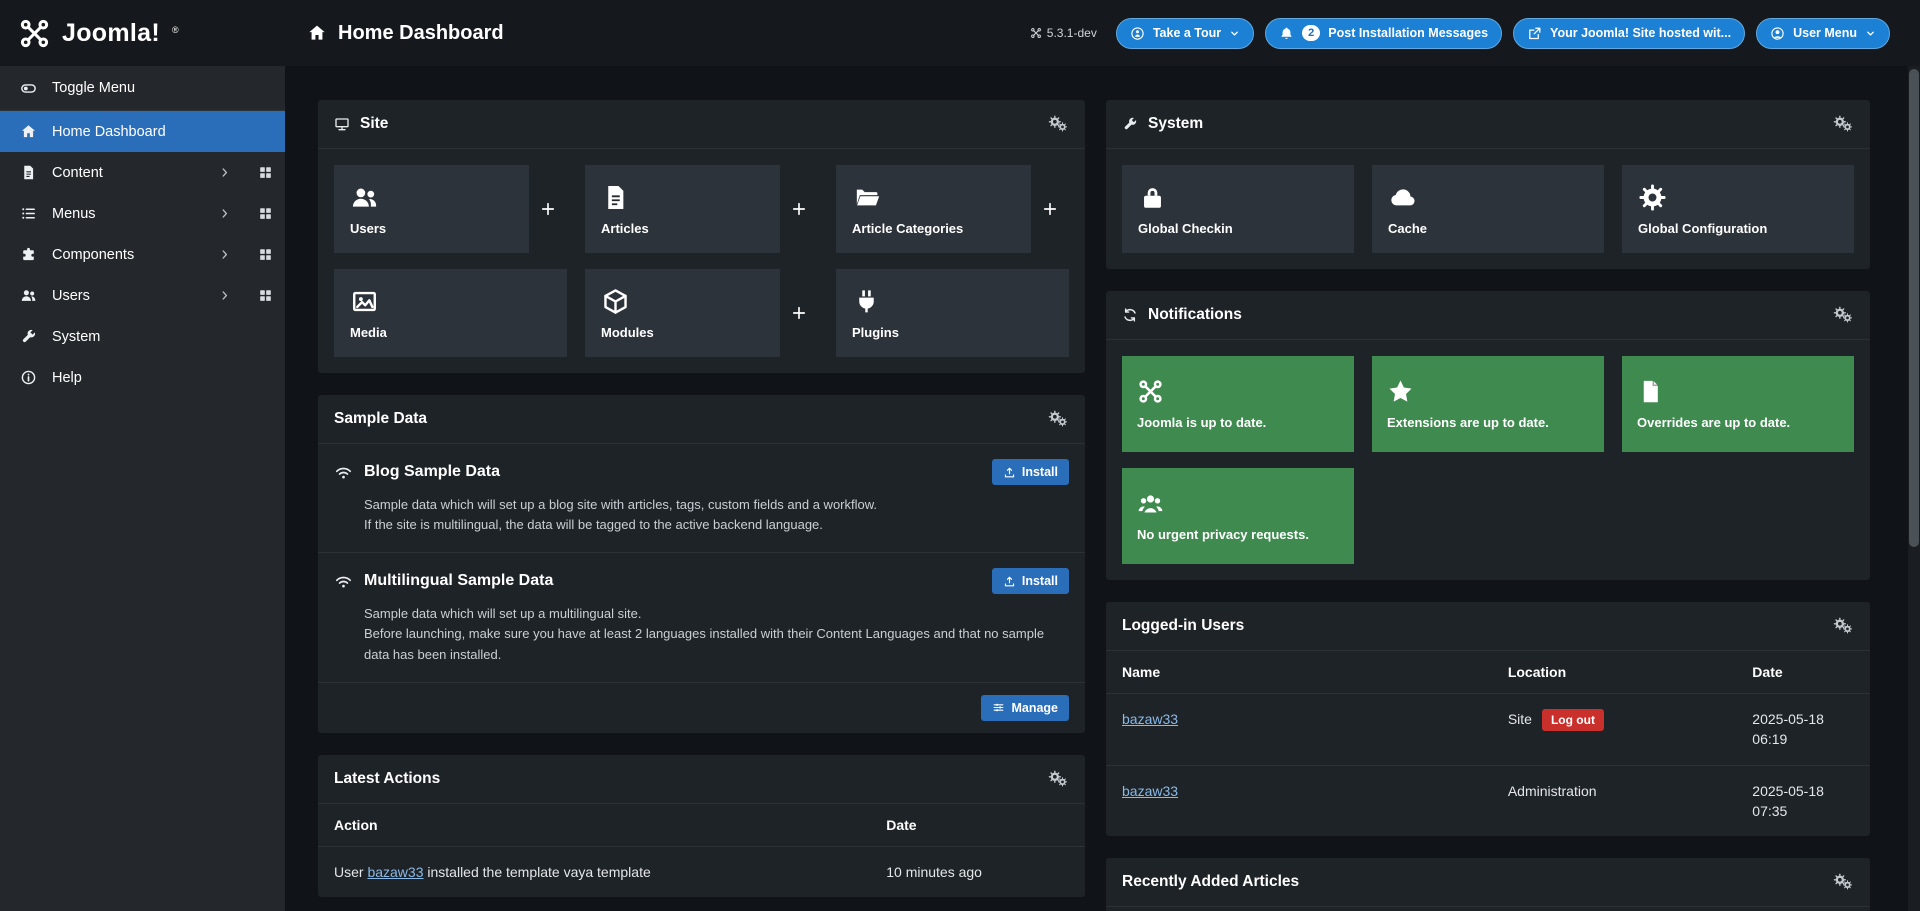 This screenshot has height=911, width=1920. I want to click on tile-users: Users, so click(431, 209).